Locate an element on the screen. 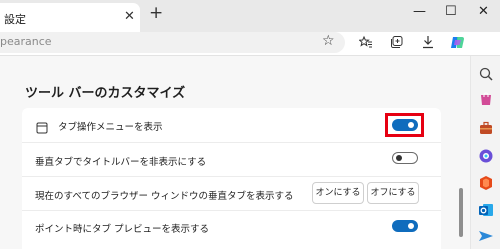  search-icon is located at coordinates (486, 74).